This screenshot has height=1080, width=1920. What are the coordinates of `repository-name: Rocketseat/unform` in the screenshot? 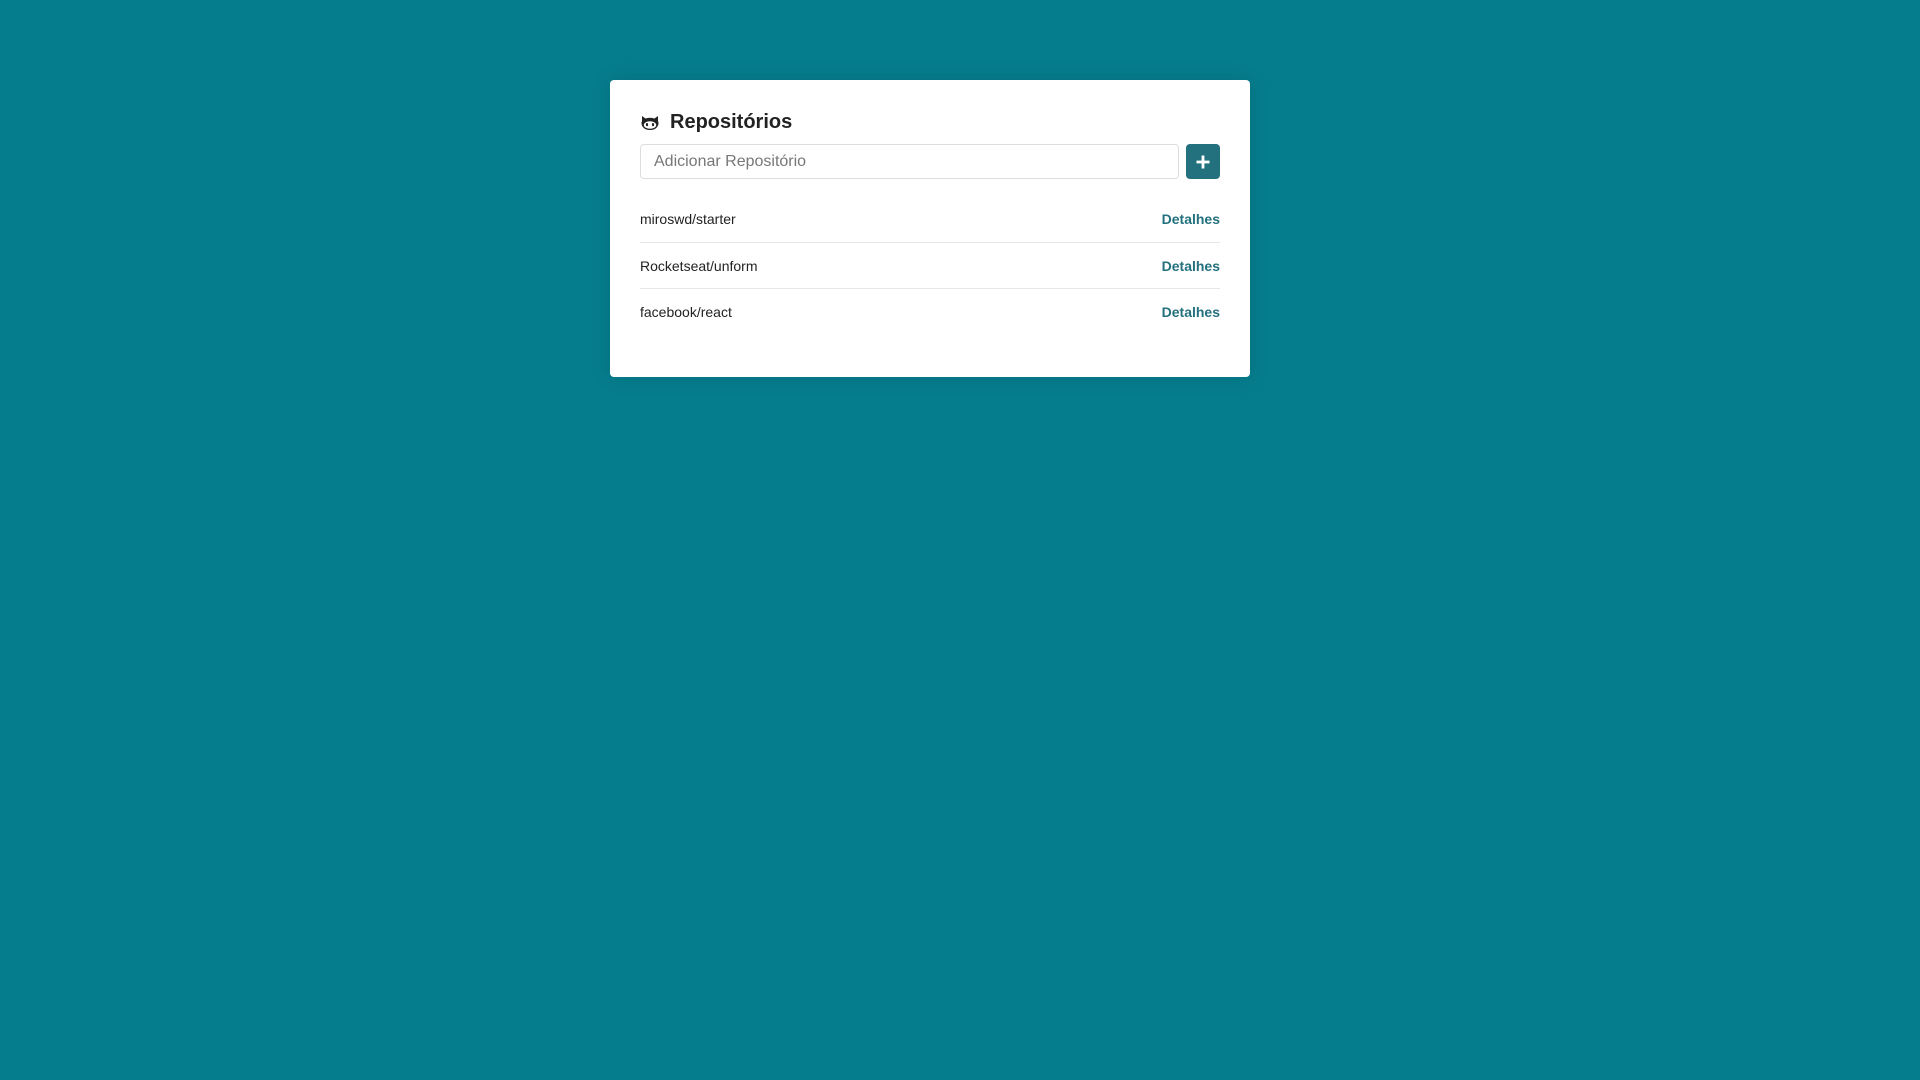 It's located at (699, 265).